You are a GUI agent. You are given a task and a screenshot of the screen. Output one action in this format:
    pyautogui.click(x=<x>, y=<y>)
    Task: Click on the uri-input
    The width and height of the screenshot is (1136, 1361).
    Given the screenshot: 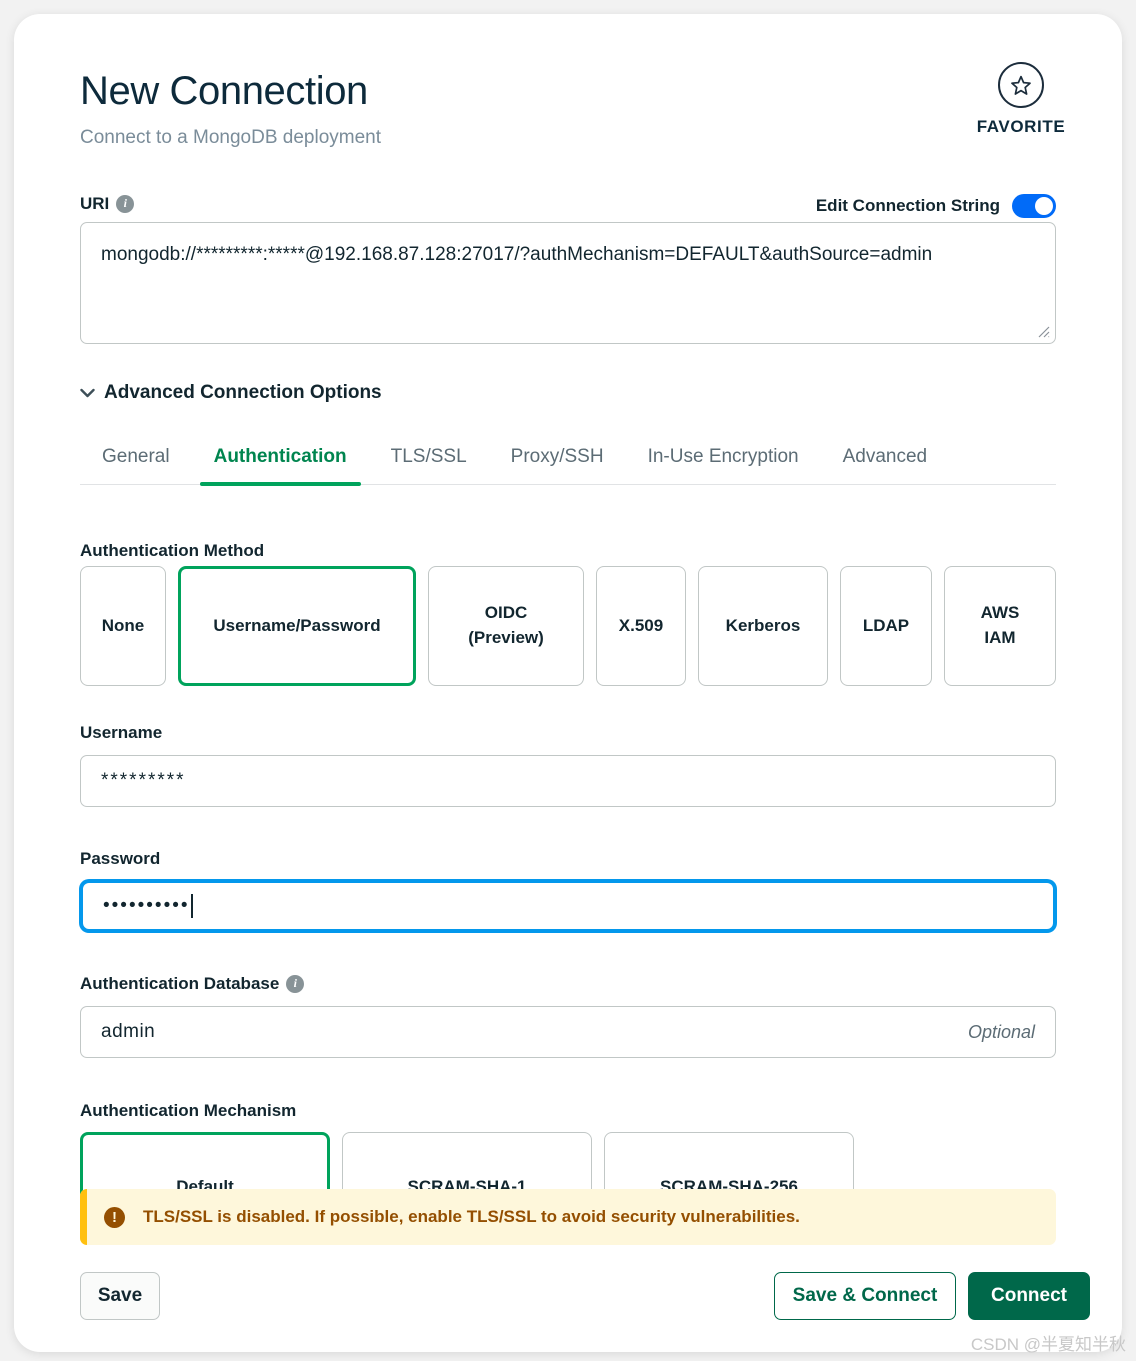 What is the action you would take?
    pyautogui.click(x=568, y=283)
    